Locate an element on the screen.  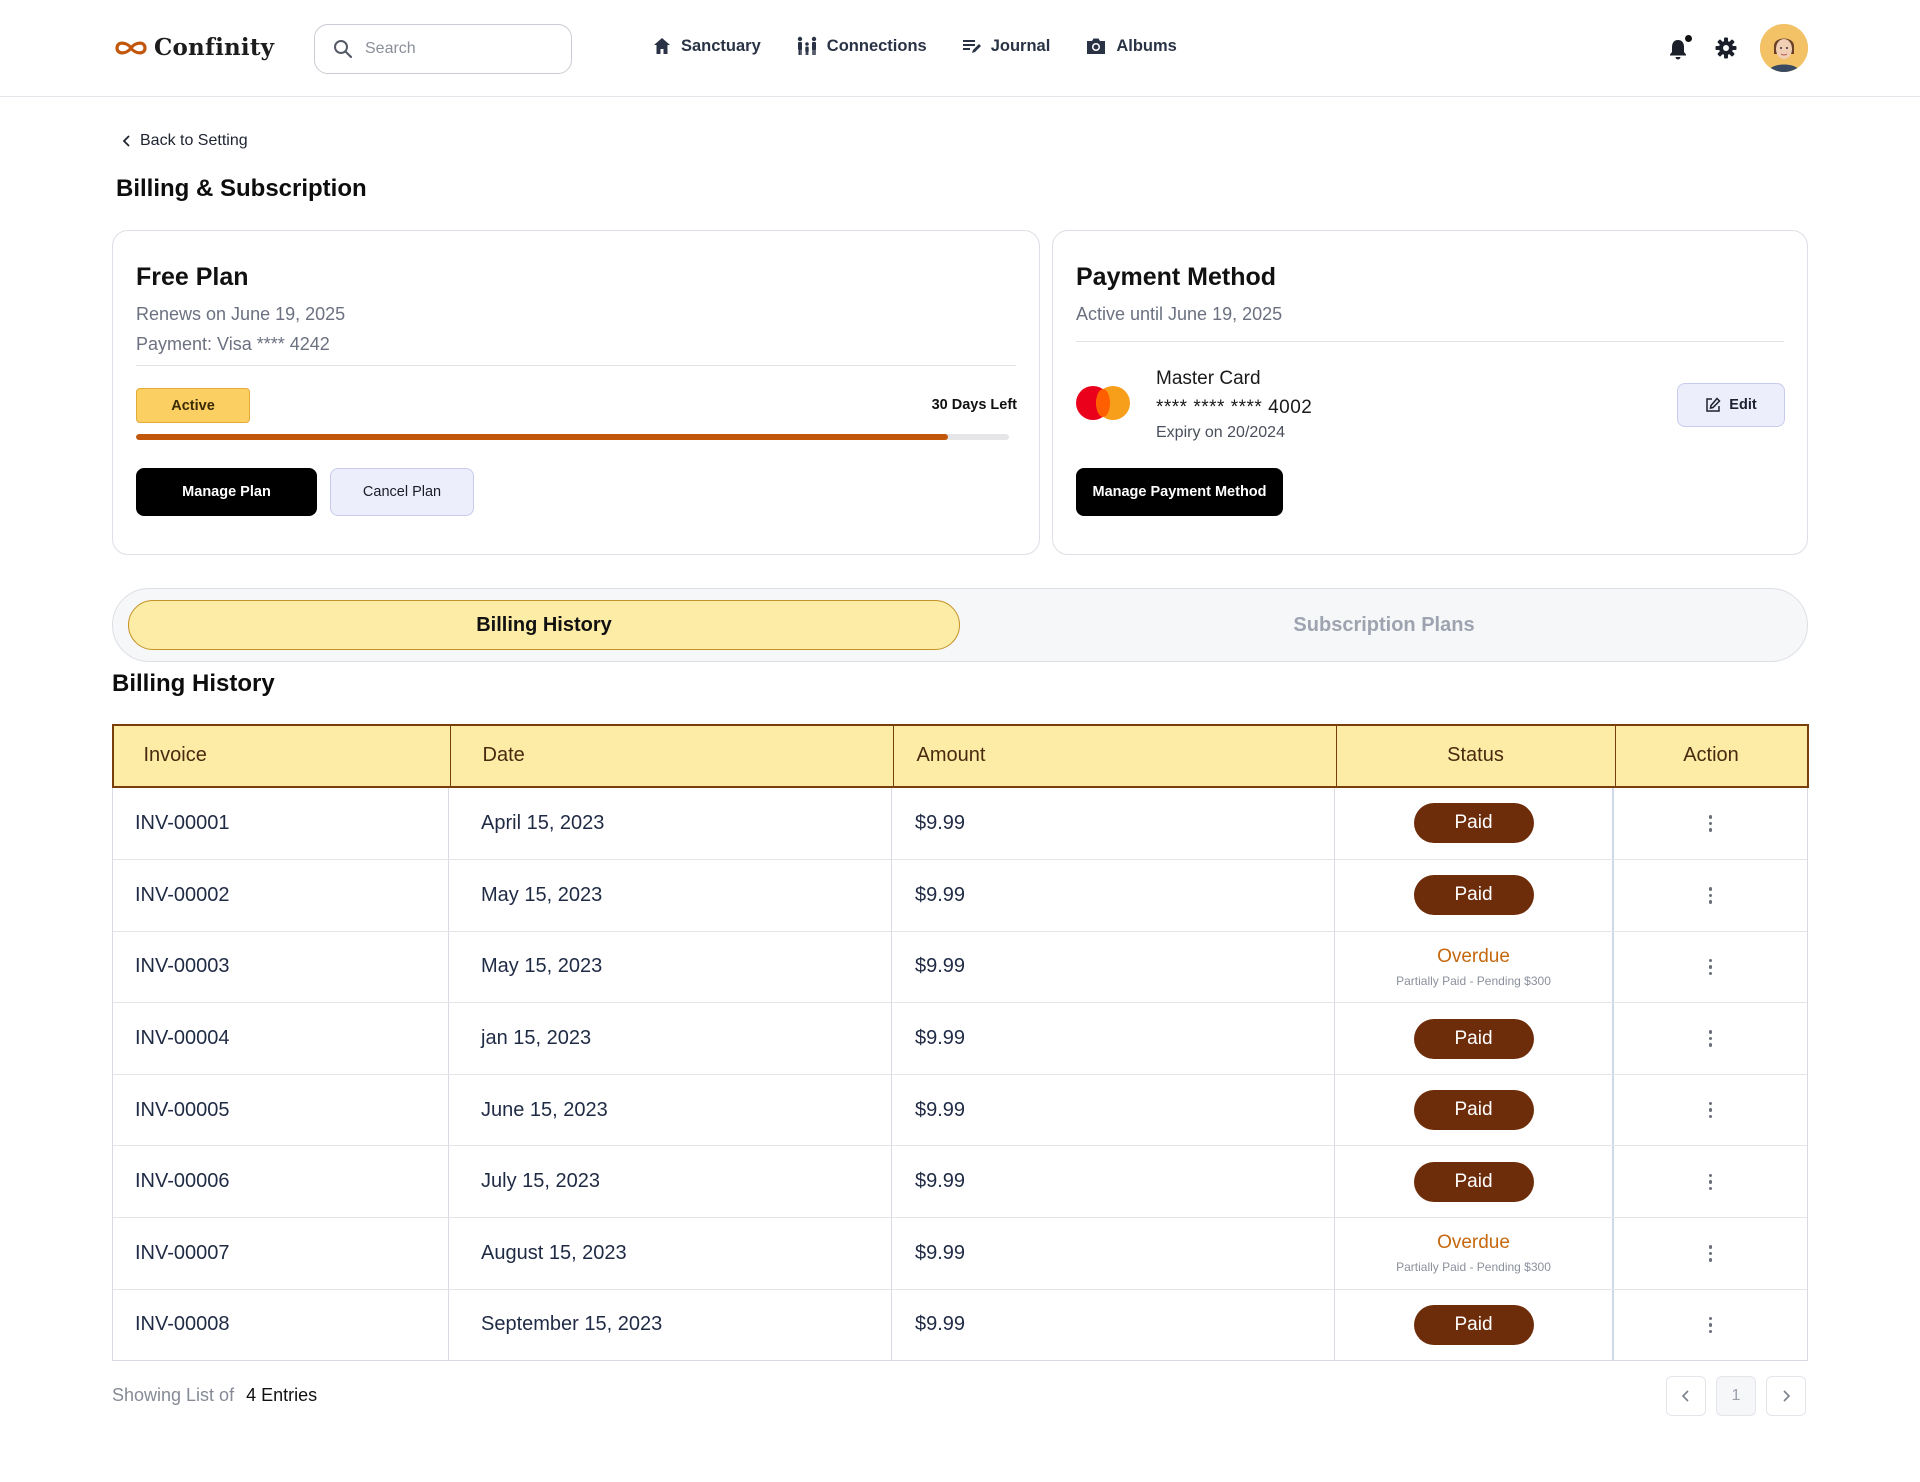
user-avatar-image is located at coordinates (1784, 48).